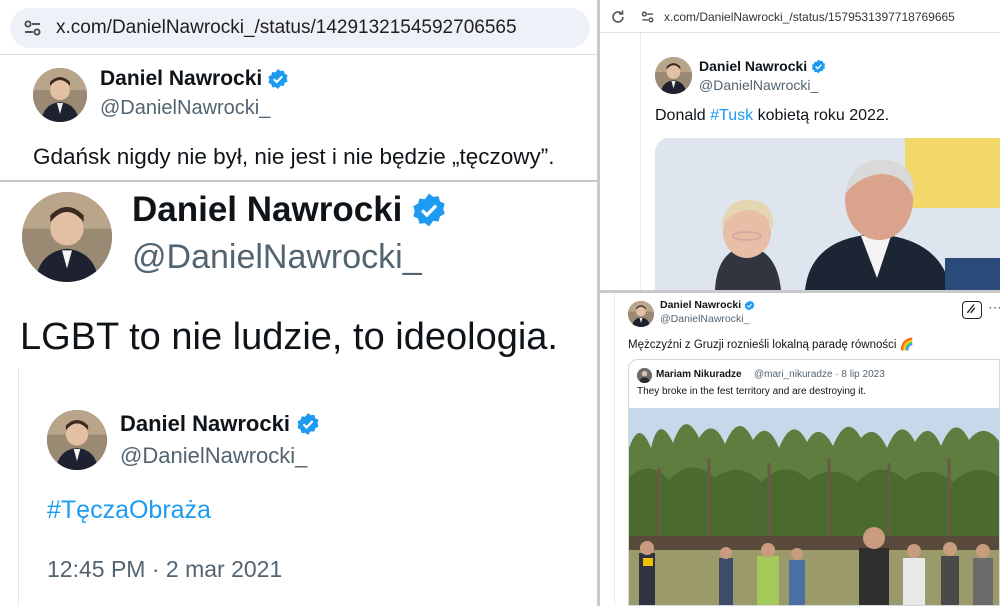  What do you see at coordinates (699, 374) in the screenshot?
I see `quoted-author-name: Mariam Nikuradze` at bounding box center [699, 374].